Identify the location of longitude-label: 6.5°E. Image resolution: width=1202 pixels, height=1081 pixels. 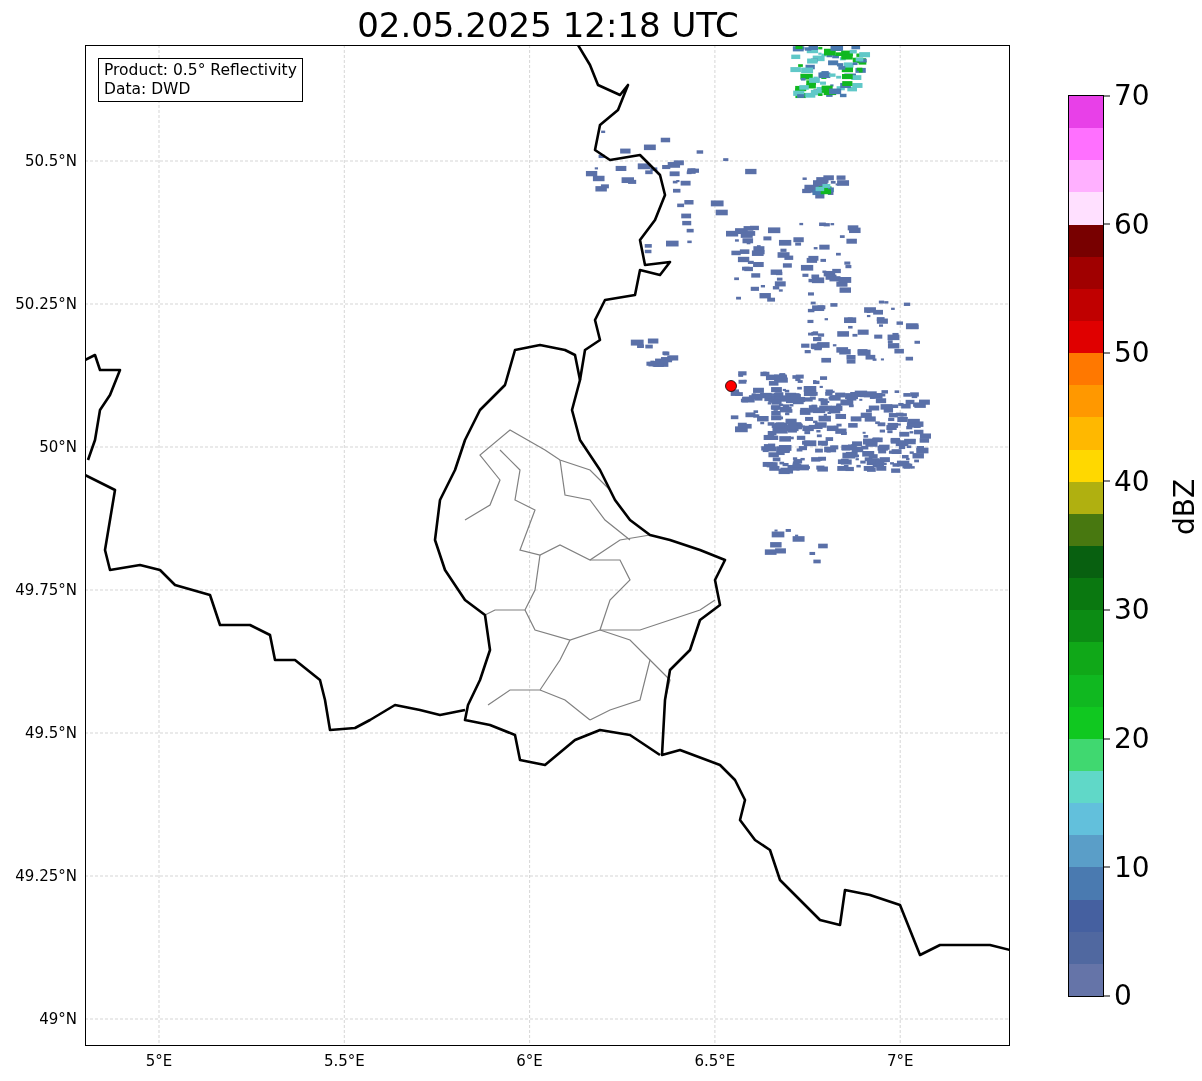
(715, 1061).